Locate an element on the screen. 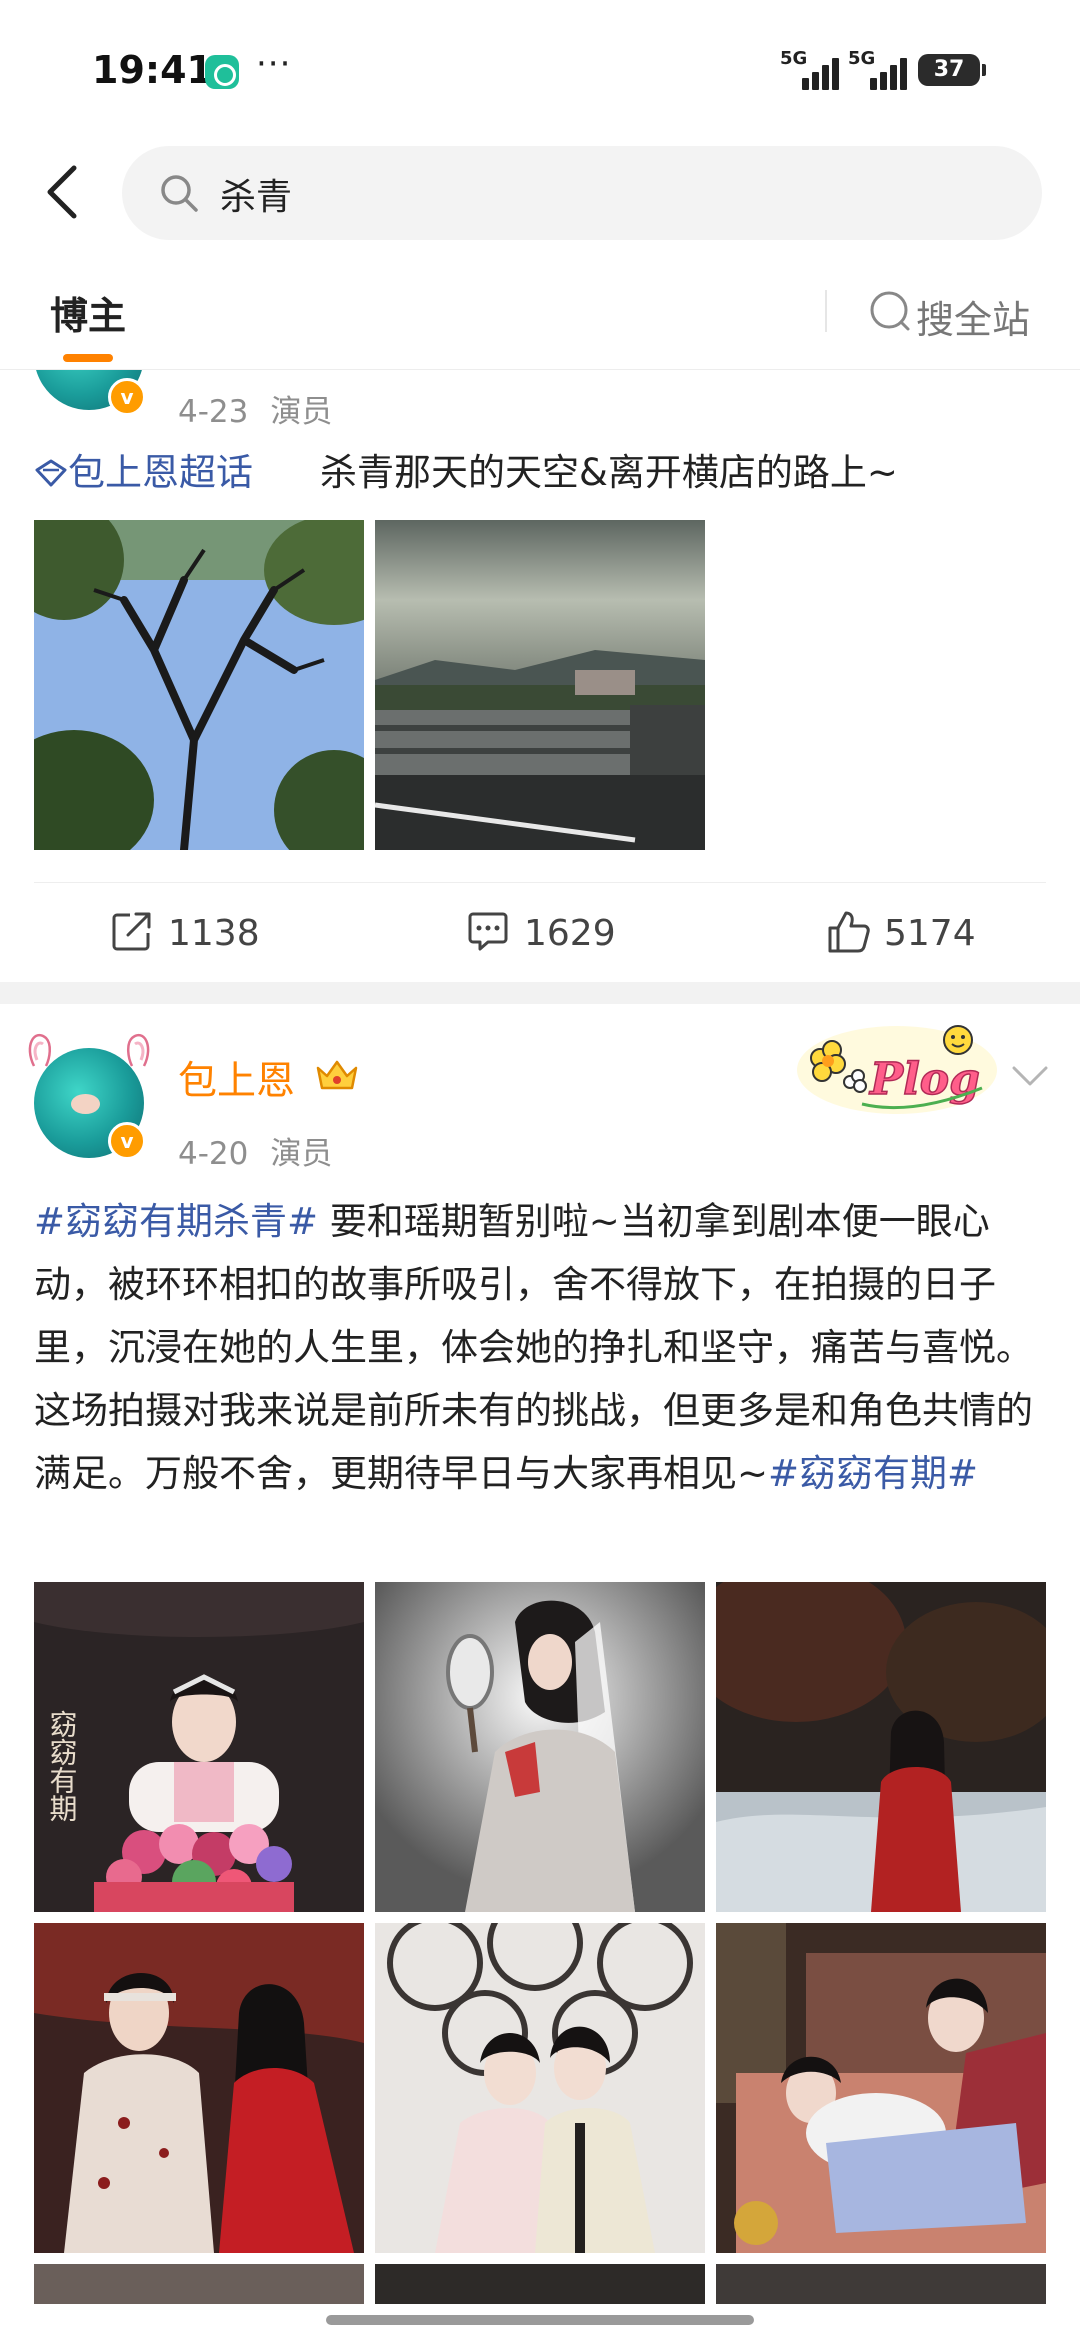  comment-icon is located at coordinates (488, 931).